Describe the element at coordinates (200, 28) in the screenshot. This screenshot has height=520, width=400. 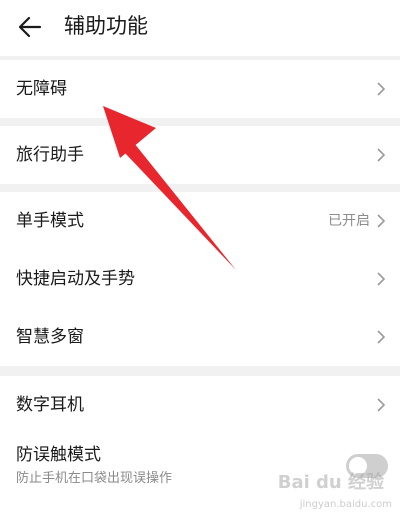
I see `app-header: 辅助功能` at that location.